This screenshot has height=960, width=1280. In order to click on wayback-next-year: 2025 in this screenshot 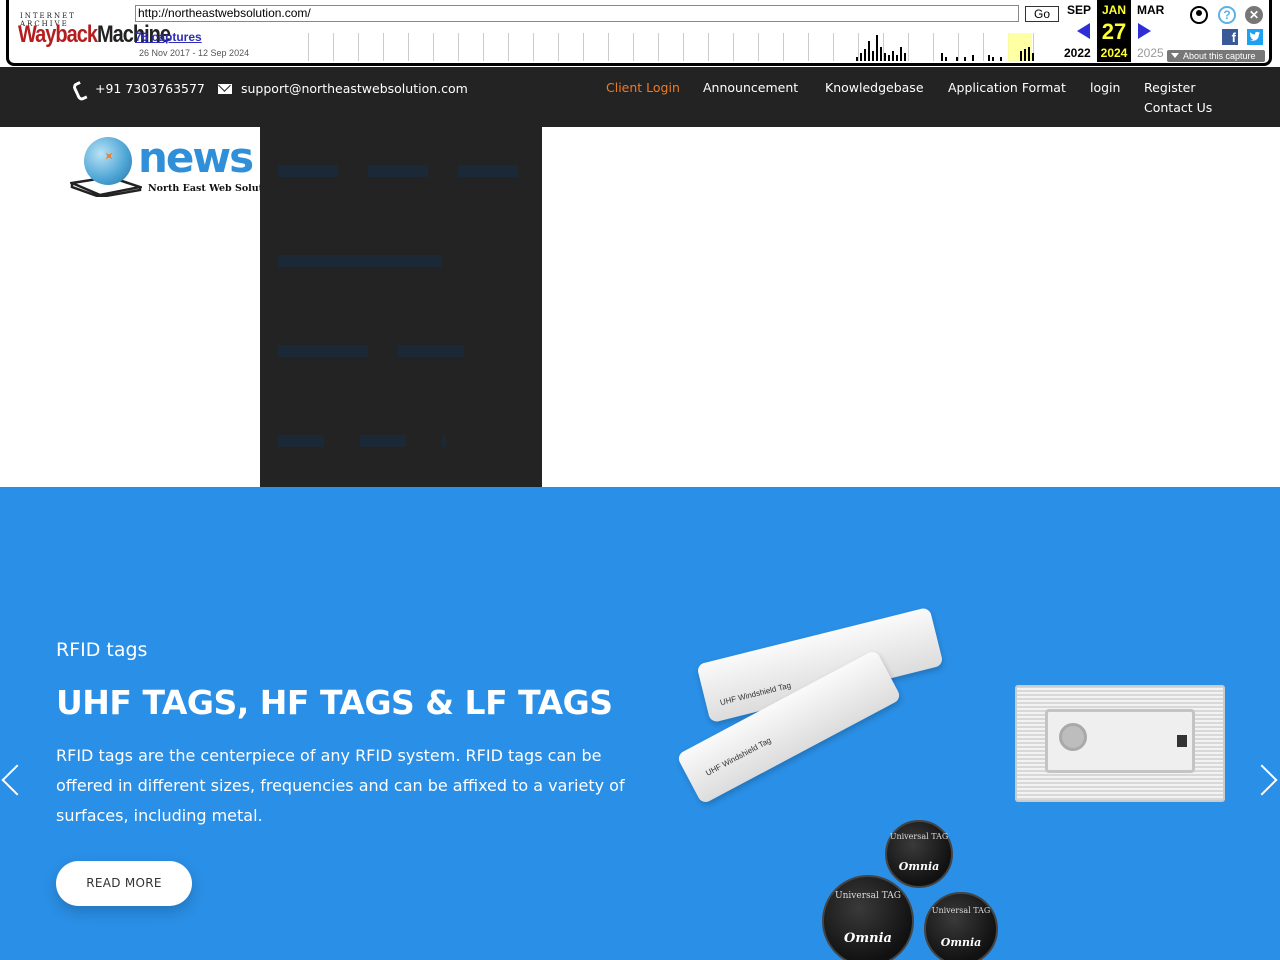, I will do `click(1150, 53)`.